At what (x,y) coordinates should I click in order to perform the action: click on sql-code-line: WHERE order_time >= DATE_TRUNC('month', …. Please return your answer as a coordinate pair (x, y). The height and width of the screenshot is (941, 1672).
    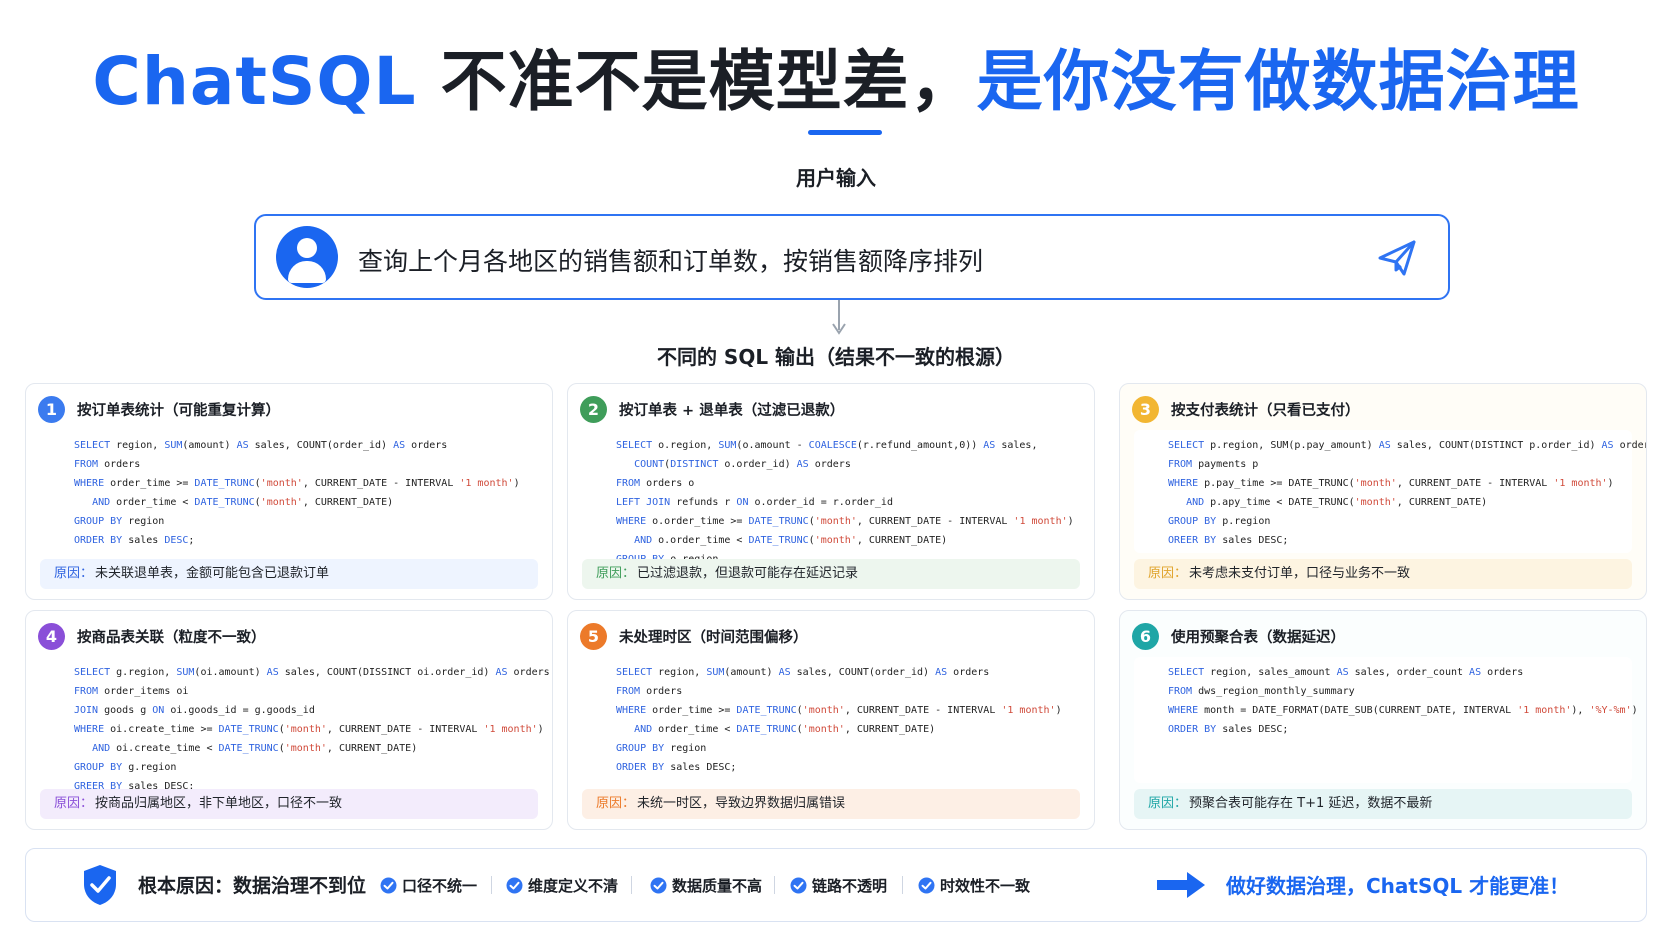
    Looking at the image, I should click on (297, 483).